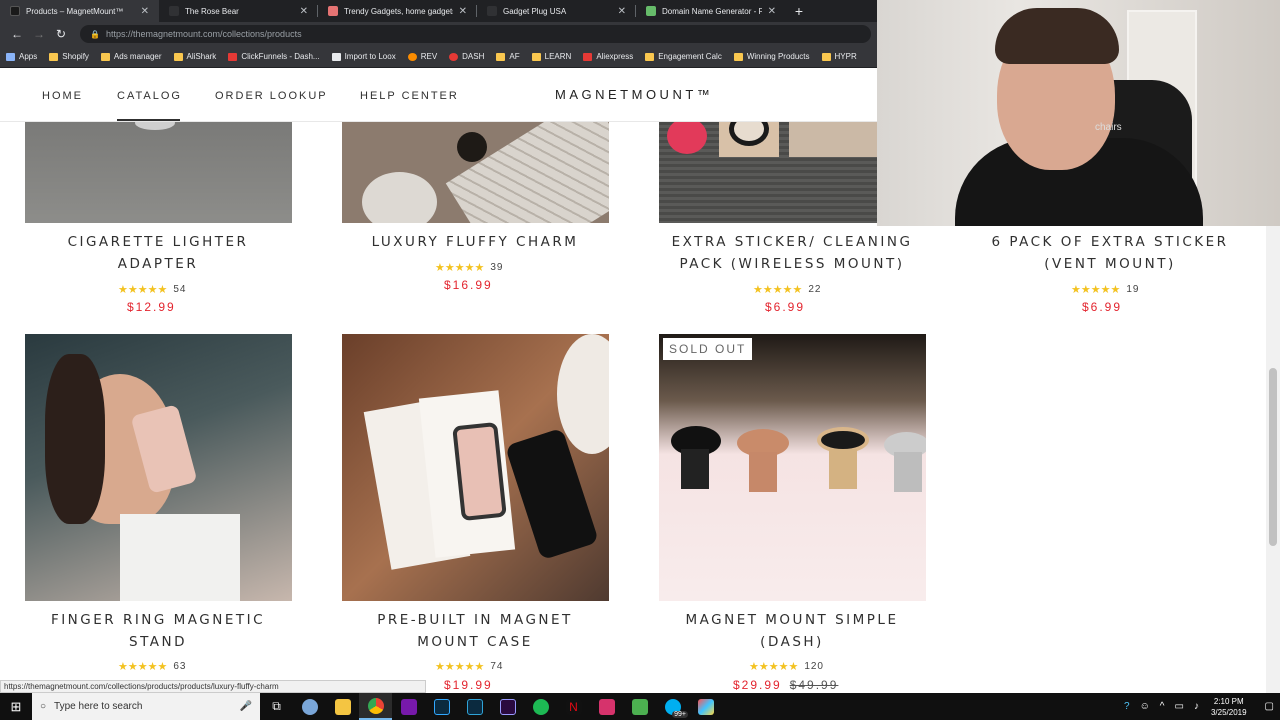 This screenshot has height=720, width=1280. Describe the element at coordinates (588, 56) in the screenshot. I see `aliexpress-icon` at that location.